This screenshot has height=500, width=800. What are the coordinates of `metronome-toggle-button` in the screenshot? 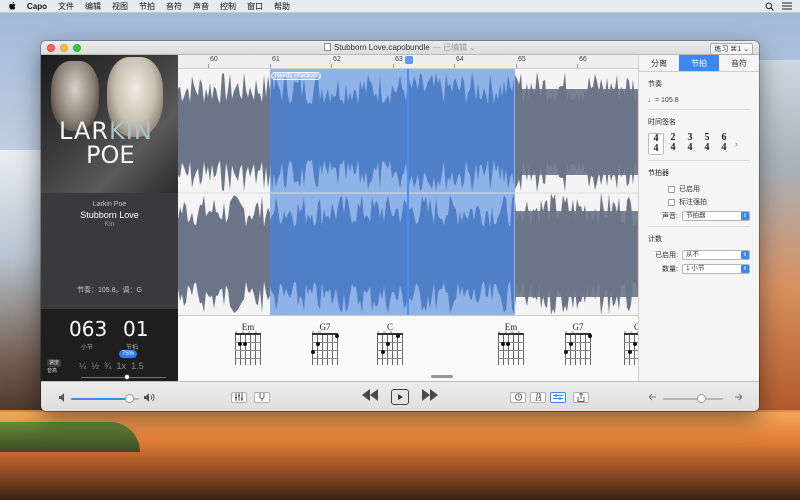 It's located at (518, 397).